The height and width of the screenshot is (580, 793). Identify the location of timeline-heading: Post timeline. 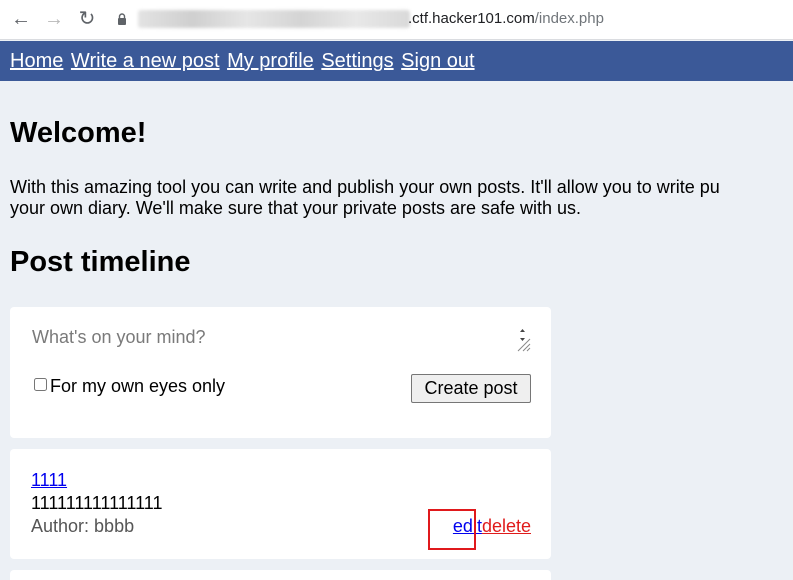
(100, 262).